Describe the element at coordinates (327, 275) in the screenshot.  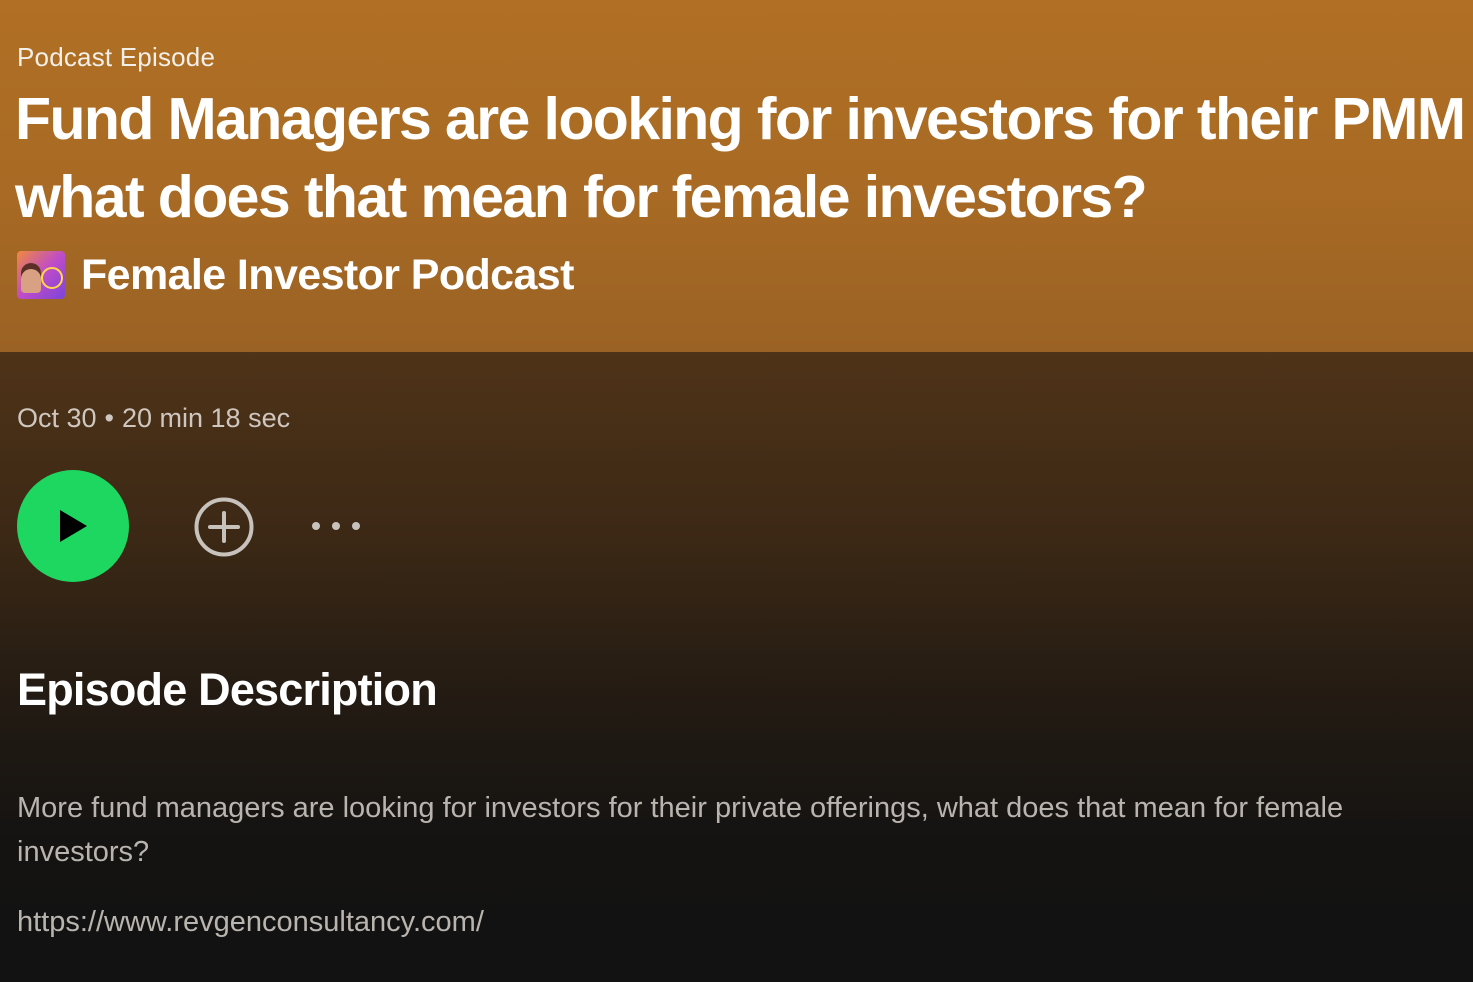
I see `show-name: Female Investor Podcast` at that location.